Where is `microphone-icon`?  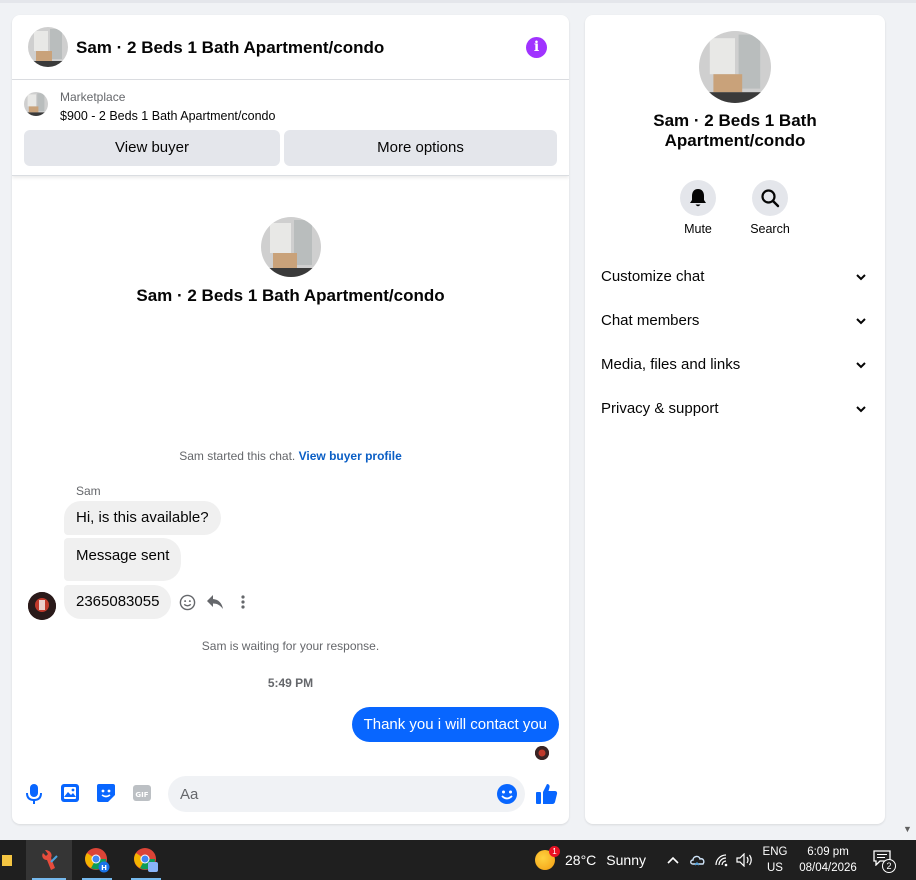 microphone-icon is located at coordinates (34, 793).